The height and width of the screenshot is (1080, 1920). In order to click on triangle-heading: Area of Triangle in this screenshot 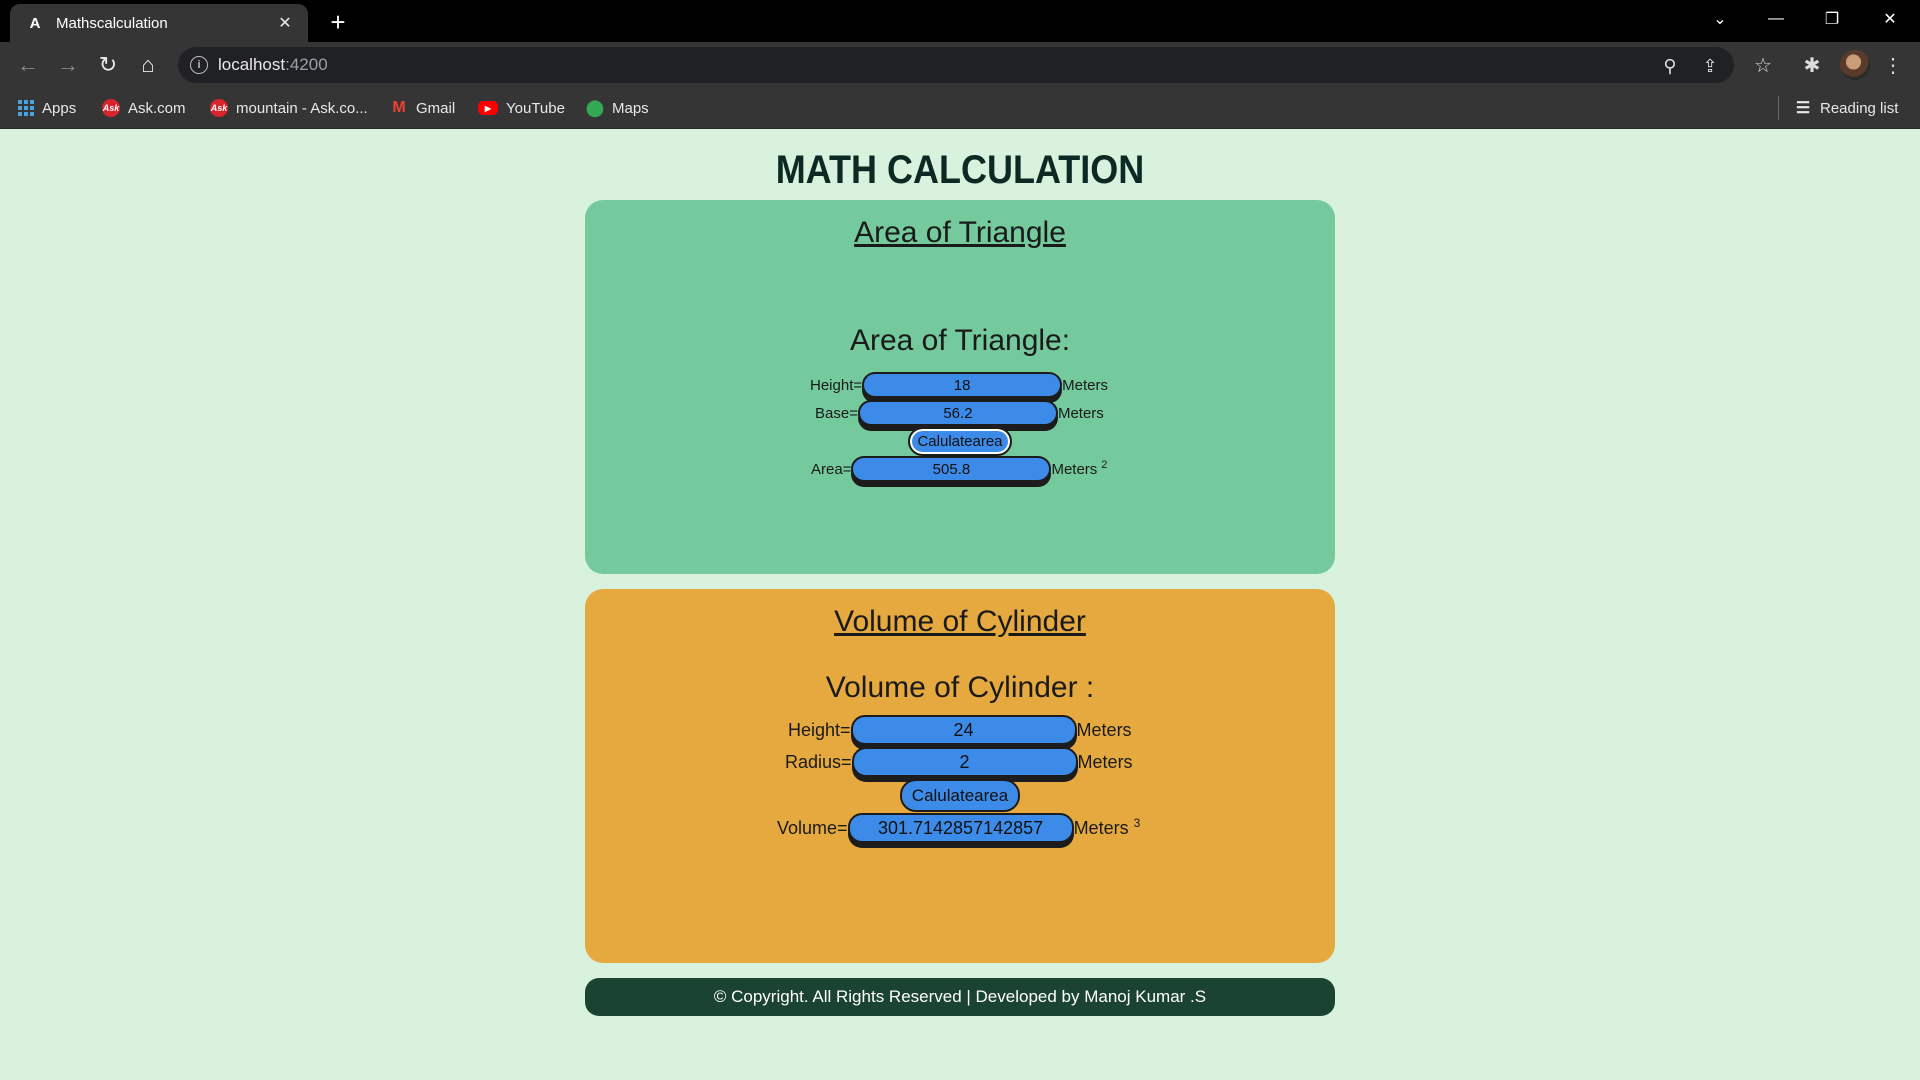, I will do `click(960, 232)`.